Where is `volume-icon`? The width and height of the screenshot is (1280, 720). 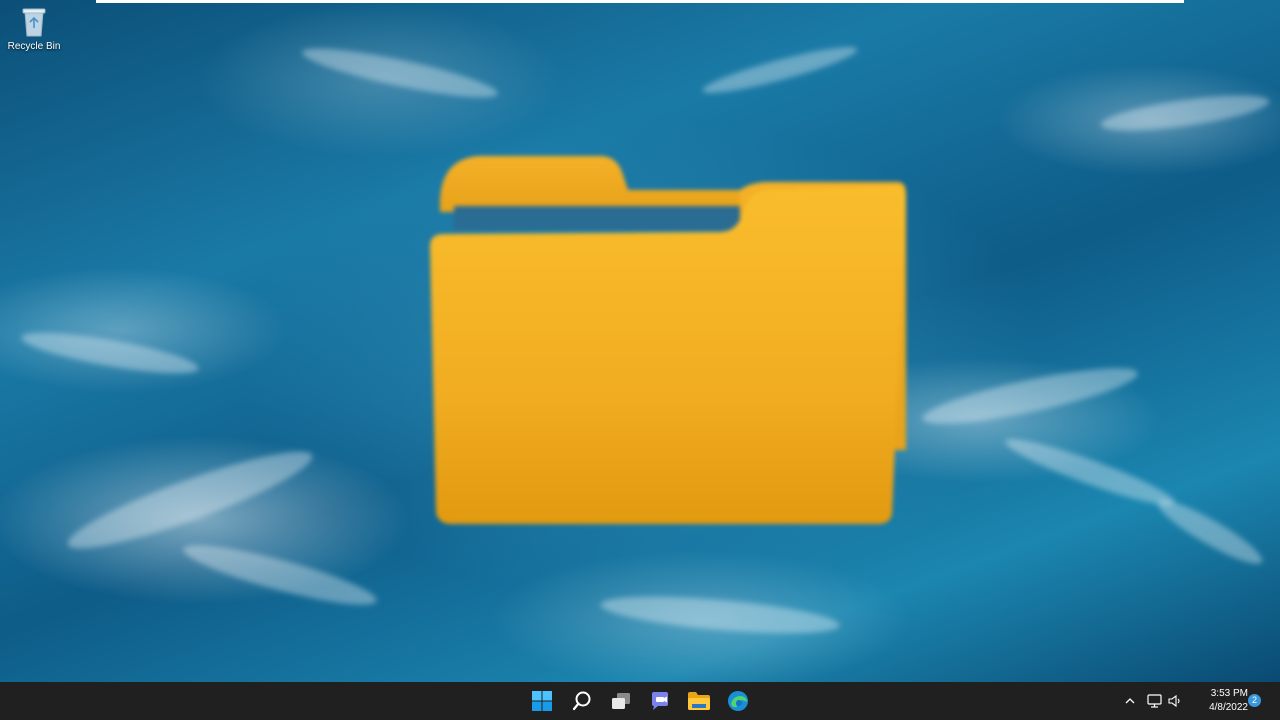
volume-icon is located at coordinates (1175, 701).